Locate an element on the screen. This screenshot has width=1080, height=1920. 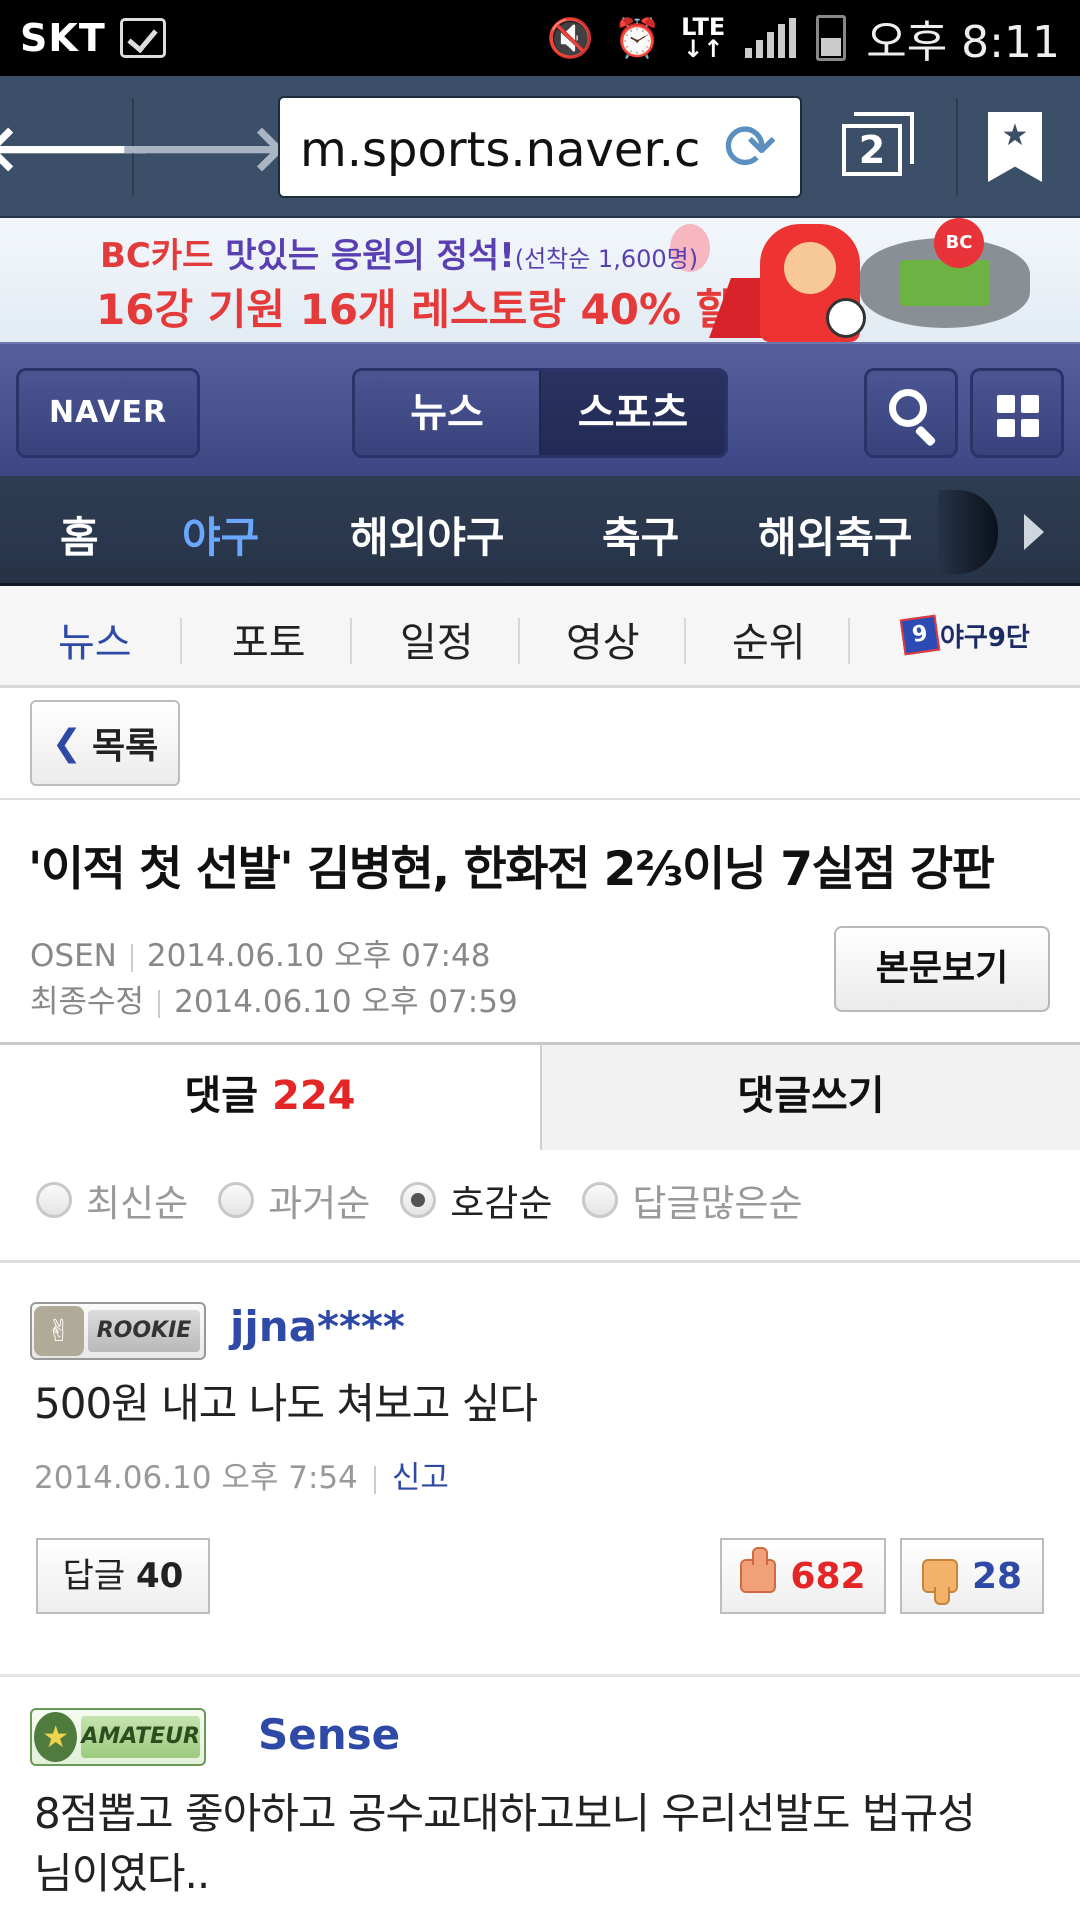
baseball-9dan-logo: 9 야구9단 is located at coordinates (964, 635).